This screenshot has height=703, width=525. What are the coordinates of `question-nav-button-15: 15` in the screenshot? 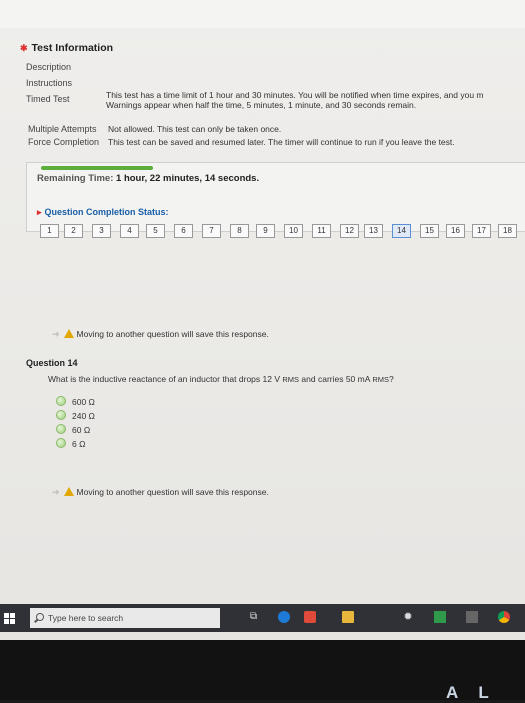 It's located at (429, 231).